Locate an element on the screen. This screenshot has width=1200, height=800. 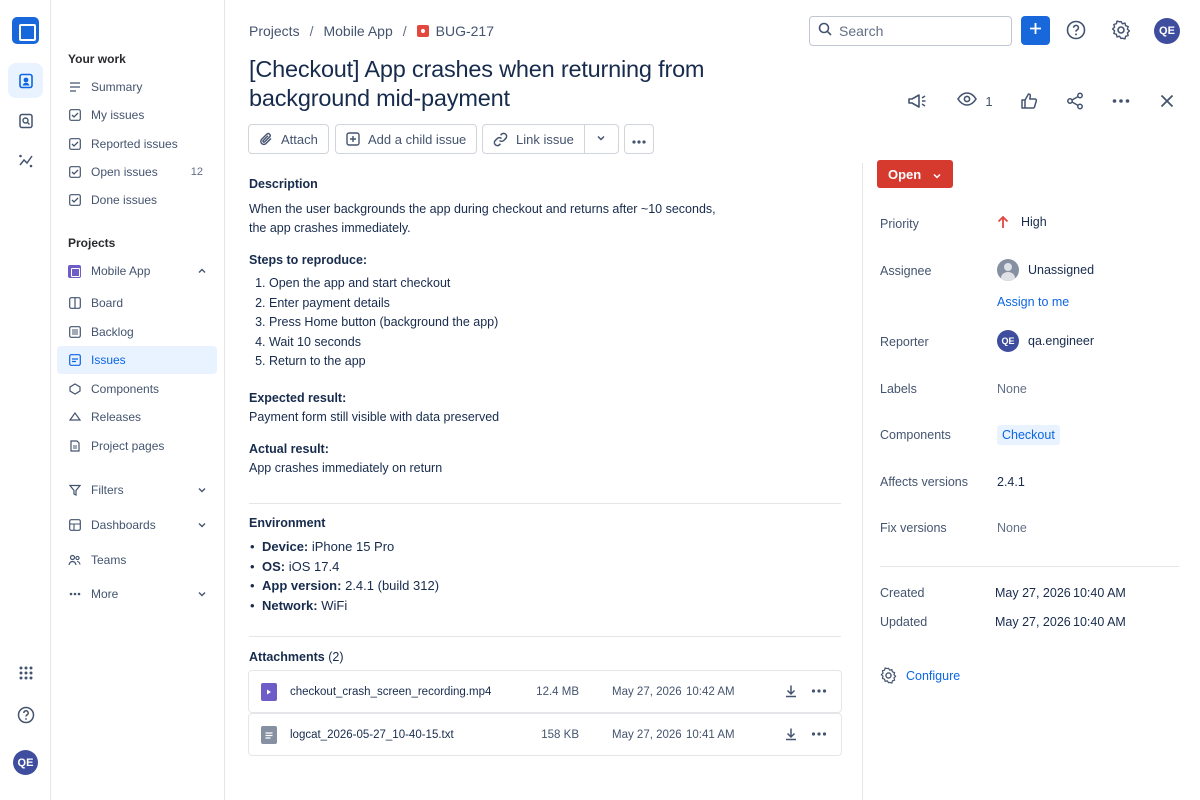
sidebar-item-board: Board is located at coordinates (137, 303).